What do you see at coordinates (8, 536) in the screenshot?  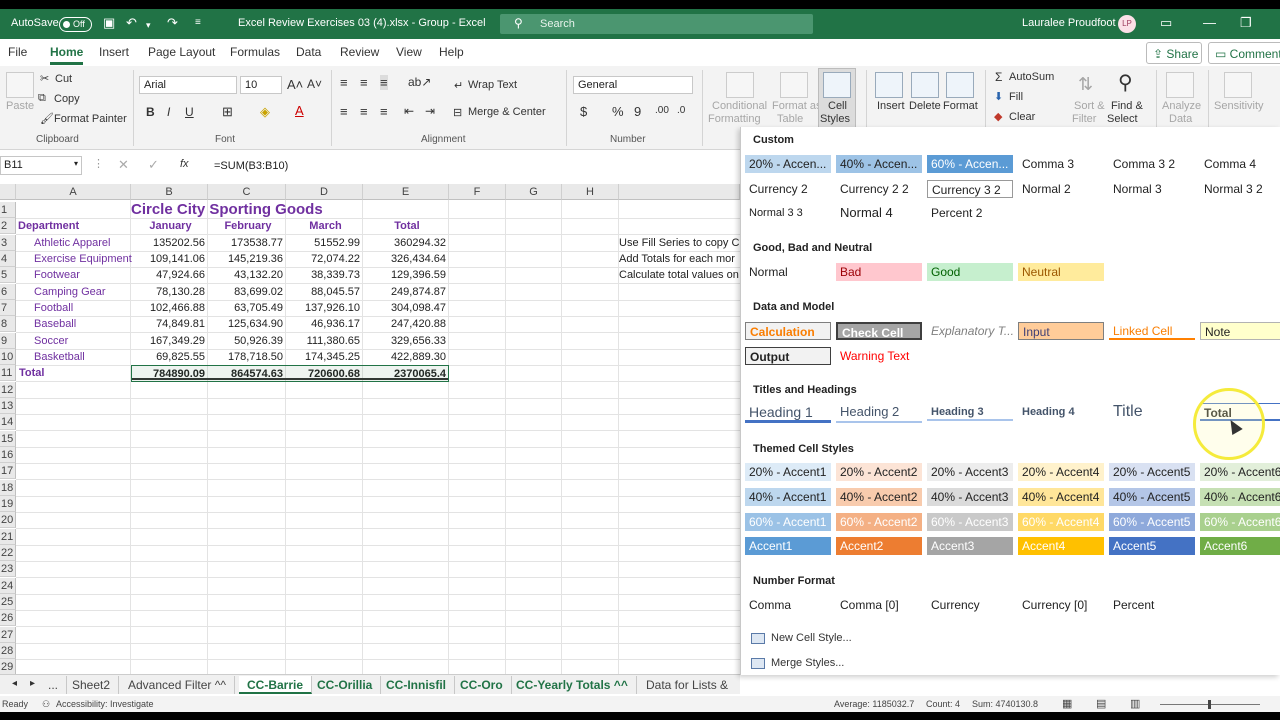 I see `row-header: 21` at bounding box center [8, 536].